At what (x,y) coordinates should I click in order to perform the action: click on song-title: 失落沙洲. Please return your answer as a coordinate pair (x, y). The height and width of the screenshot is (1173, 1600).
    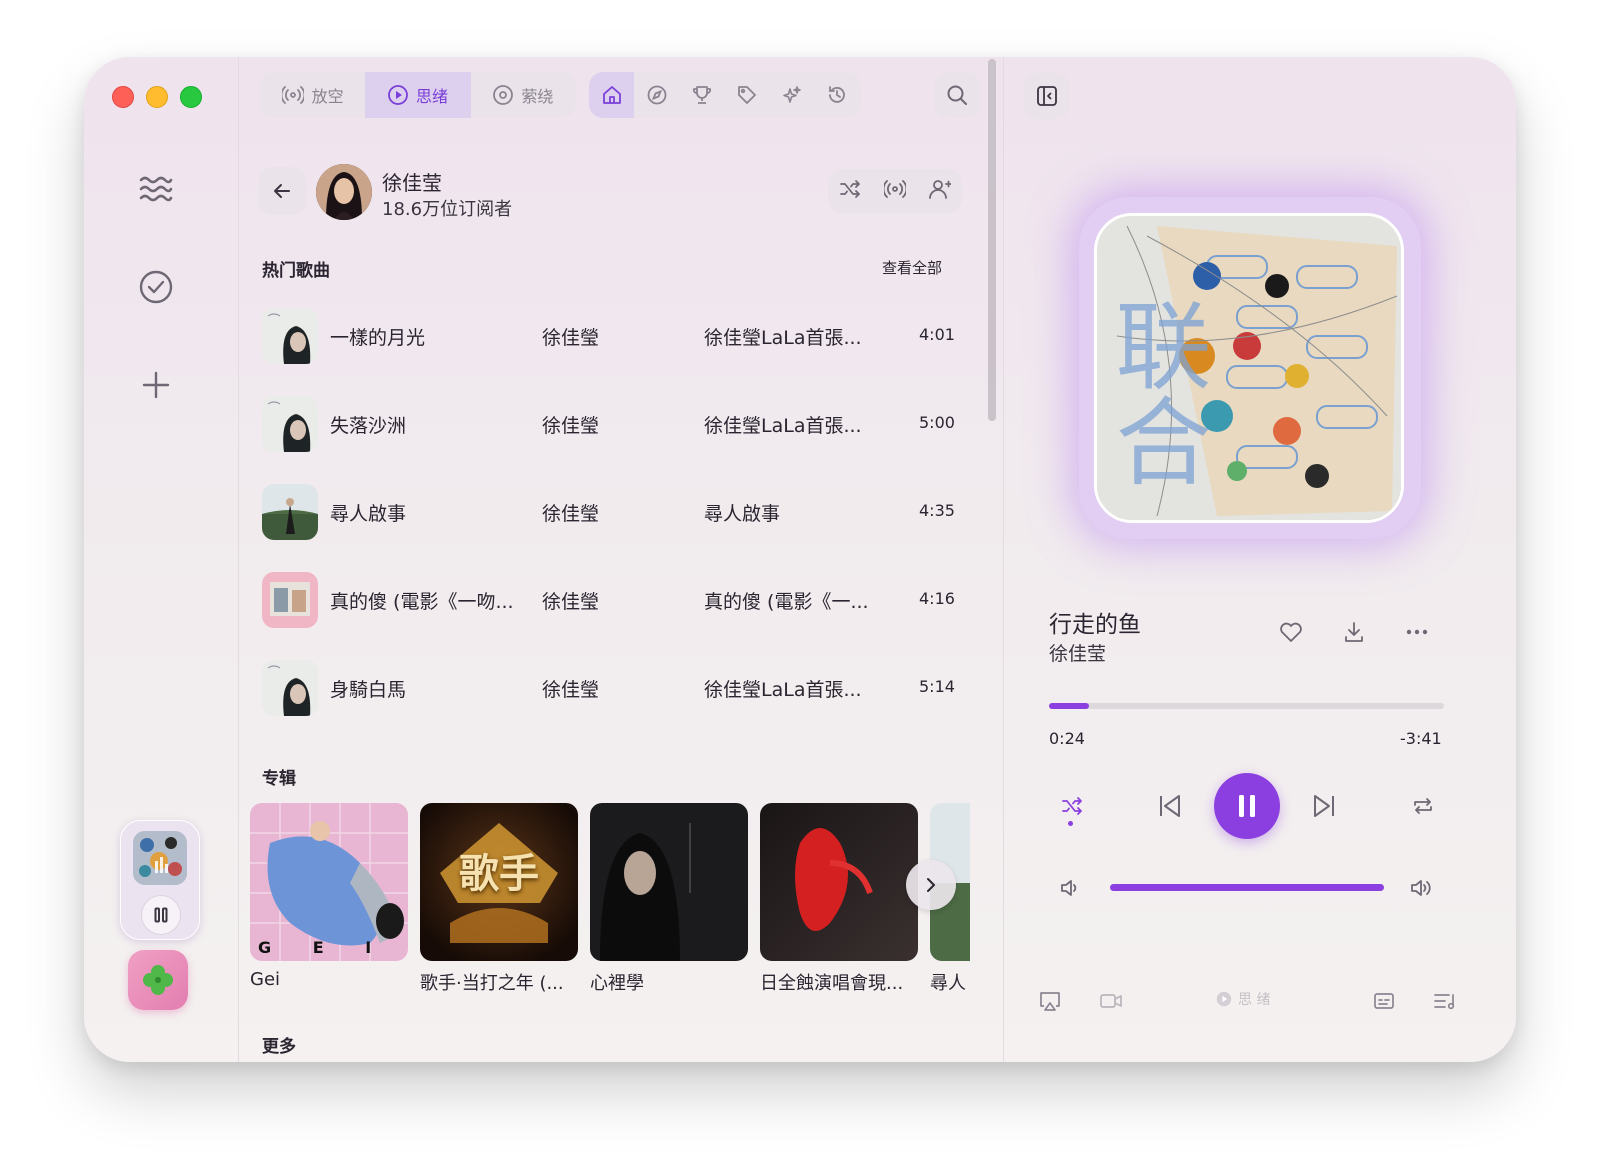
    Looking at the image, I should click on (368, 426).